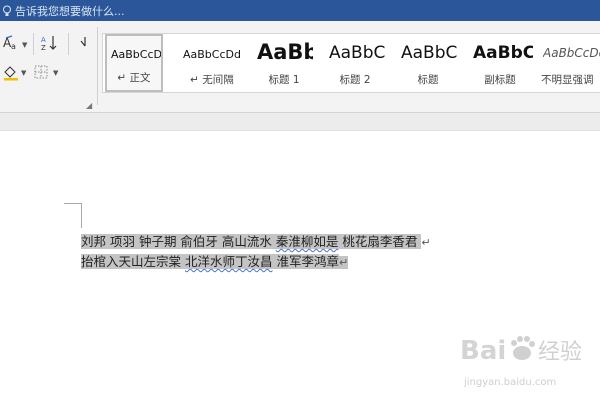 This screenshot has width=600, height=400. What do you see at coordinates (212, 63) in the screenshot?
I see `style-no-spacing: AaBbCcDd ↵ 无间隔` at bounding box center [212, 63].